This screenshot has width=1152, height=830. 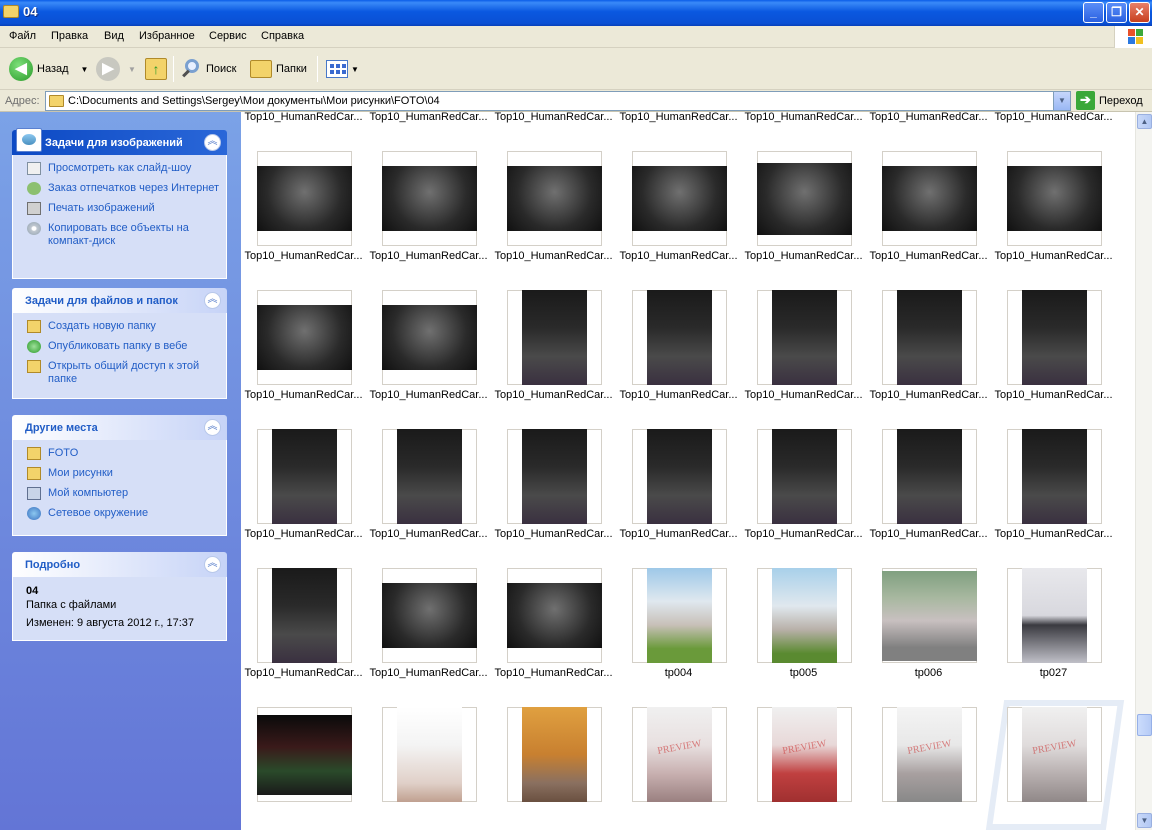 What do you see at coordinates (119, 208) in the screenshot?
I see `task-print-images: Печать изображений` at bounding box center [119, 208].